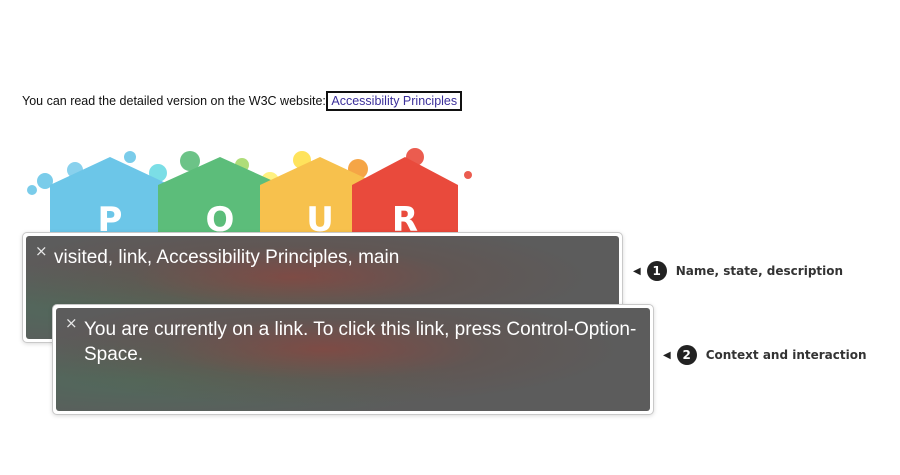  I want to click on callout-2: ◀ 2 Context and interaction, so click(765, 355).